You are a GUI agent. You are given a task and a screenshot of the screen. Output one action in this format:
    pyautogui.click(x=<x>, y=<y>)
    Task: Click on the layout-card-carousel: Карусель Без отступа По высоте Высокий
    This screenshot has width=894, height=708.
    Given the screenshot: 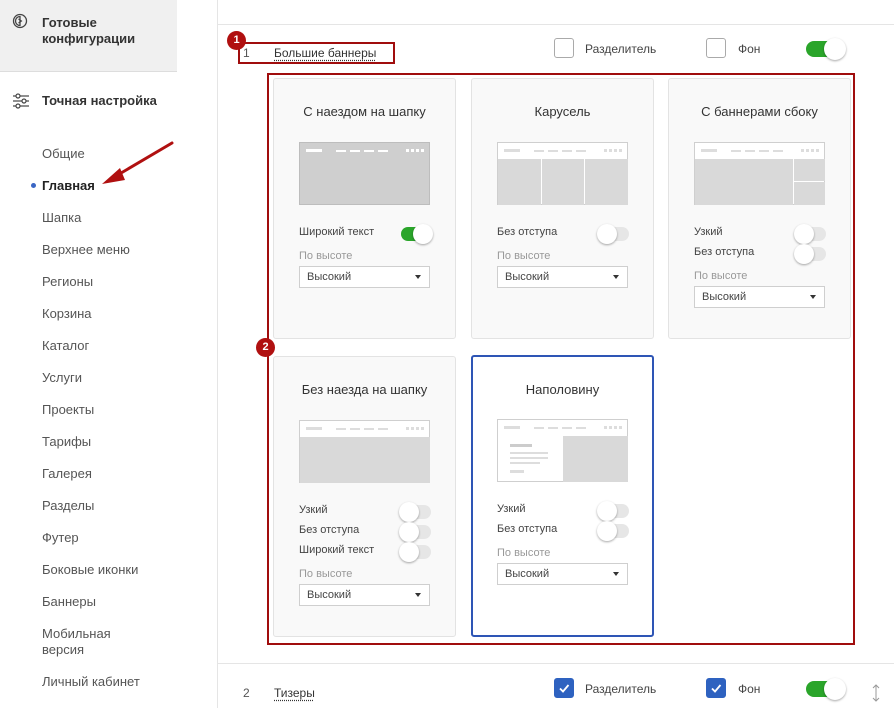 What is the action you would take?
    pyautogui.click(x=562, y=208)
    